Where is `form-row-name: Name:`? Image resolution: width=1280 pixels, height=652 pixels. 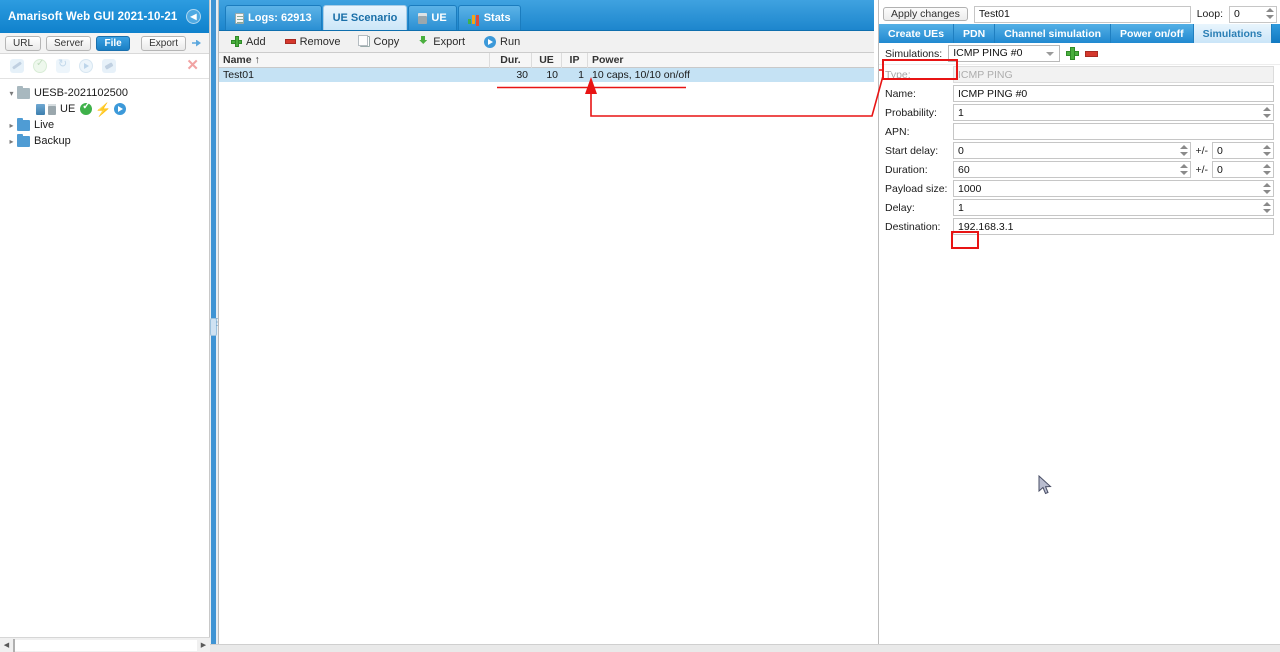 form-row-name: Name: is located at coordinates (1079, 93).